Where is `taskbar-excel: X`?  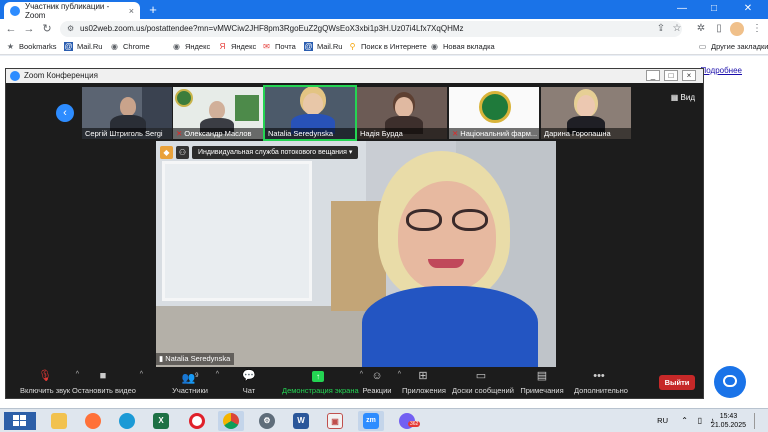
taskbar-excel: X is located at coordinates (161, 421).